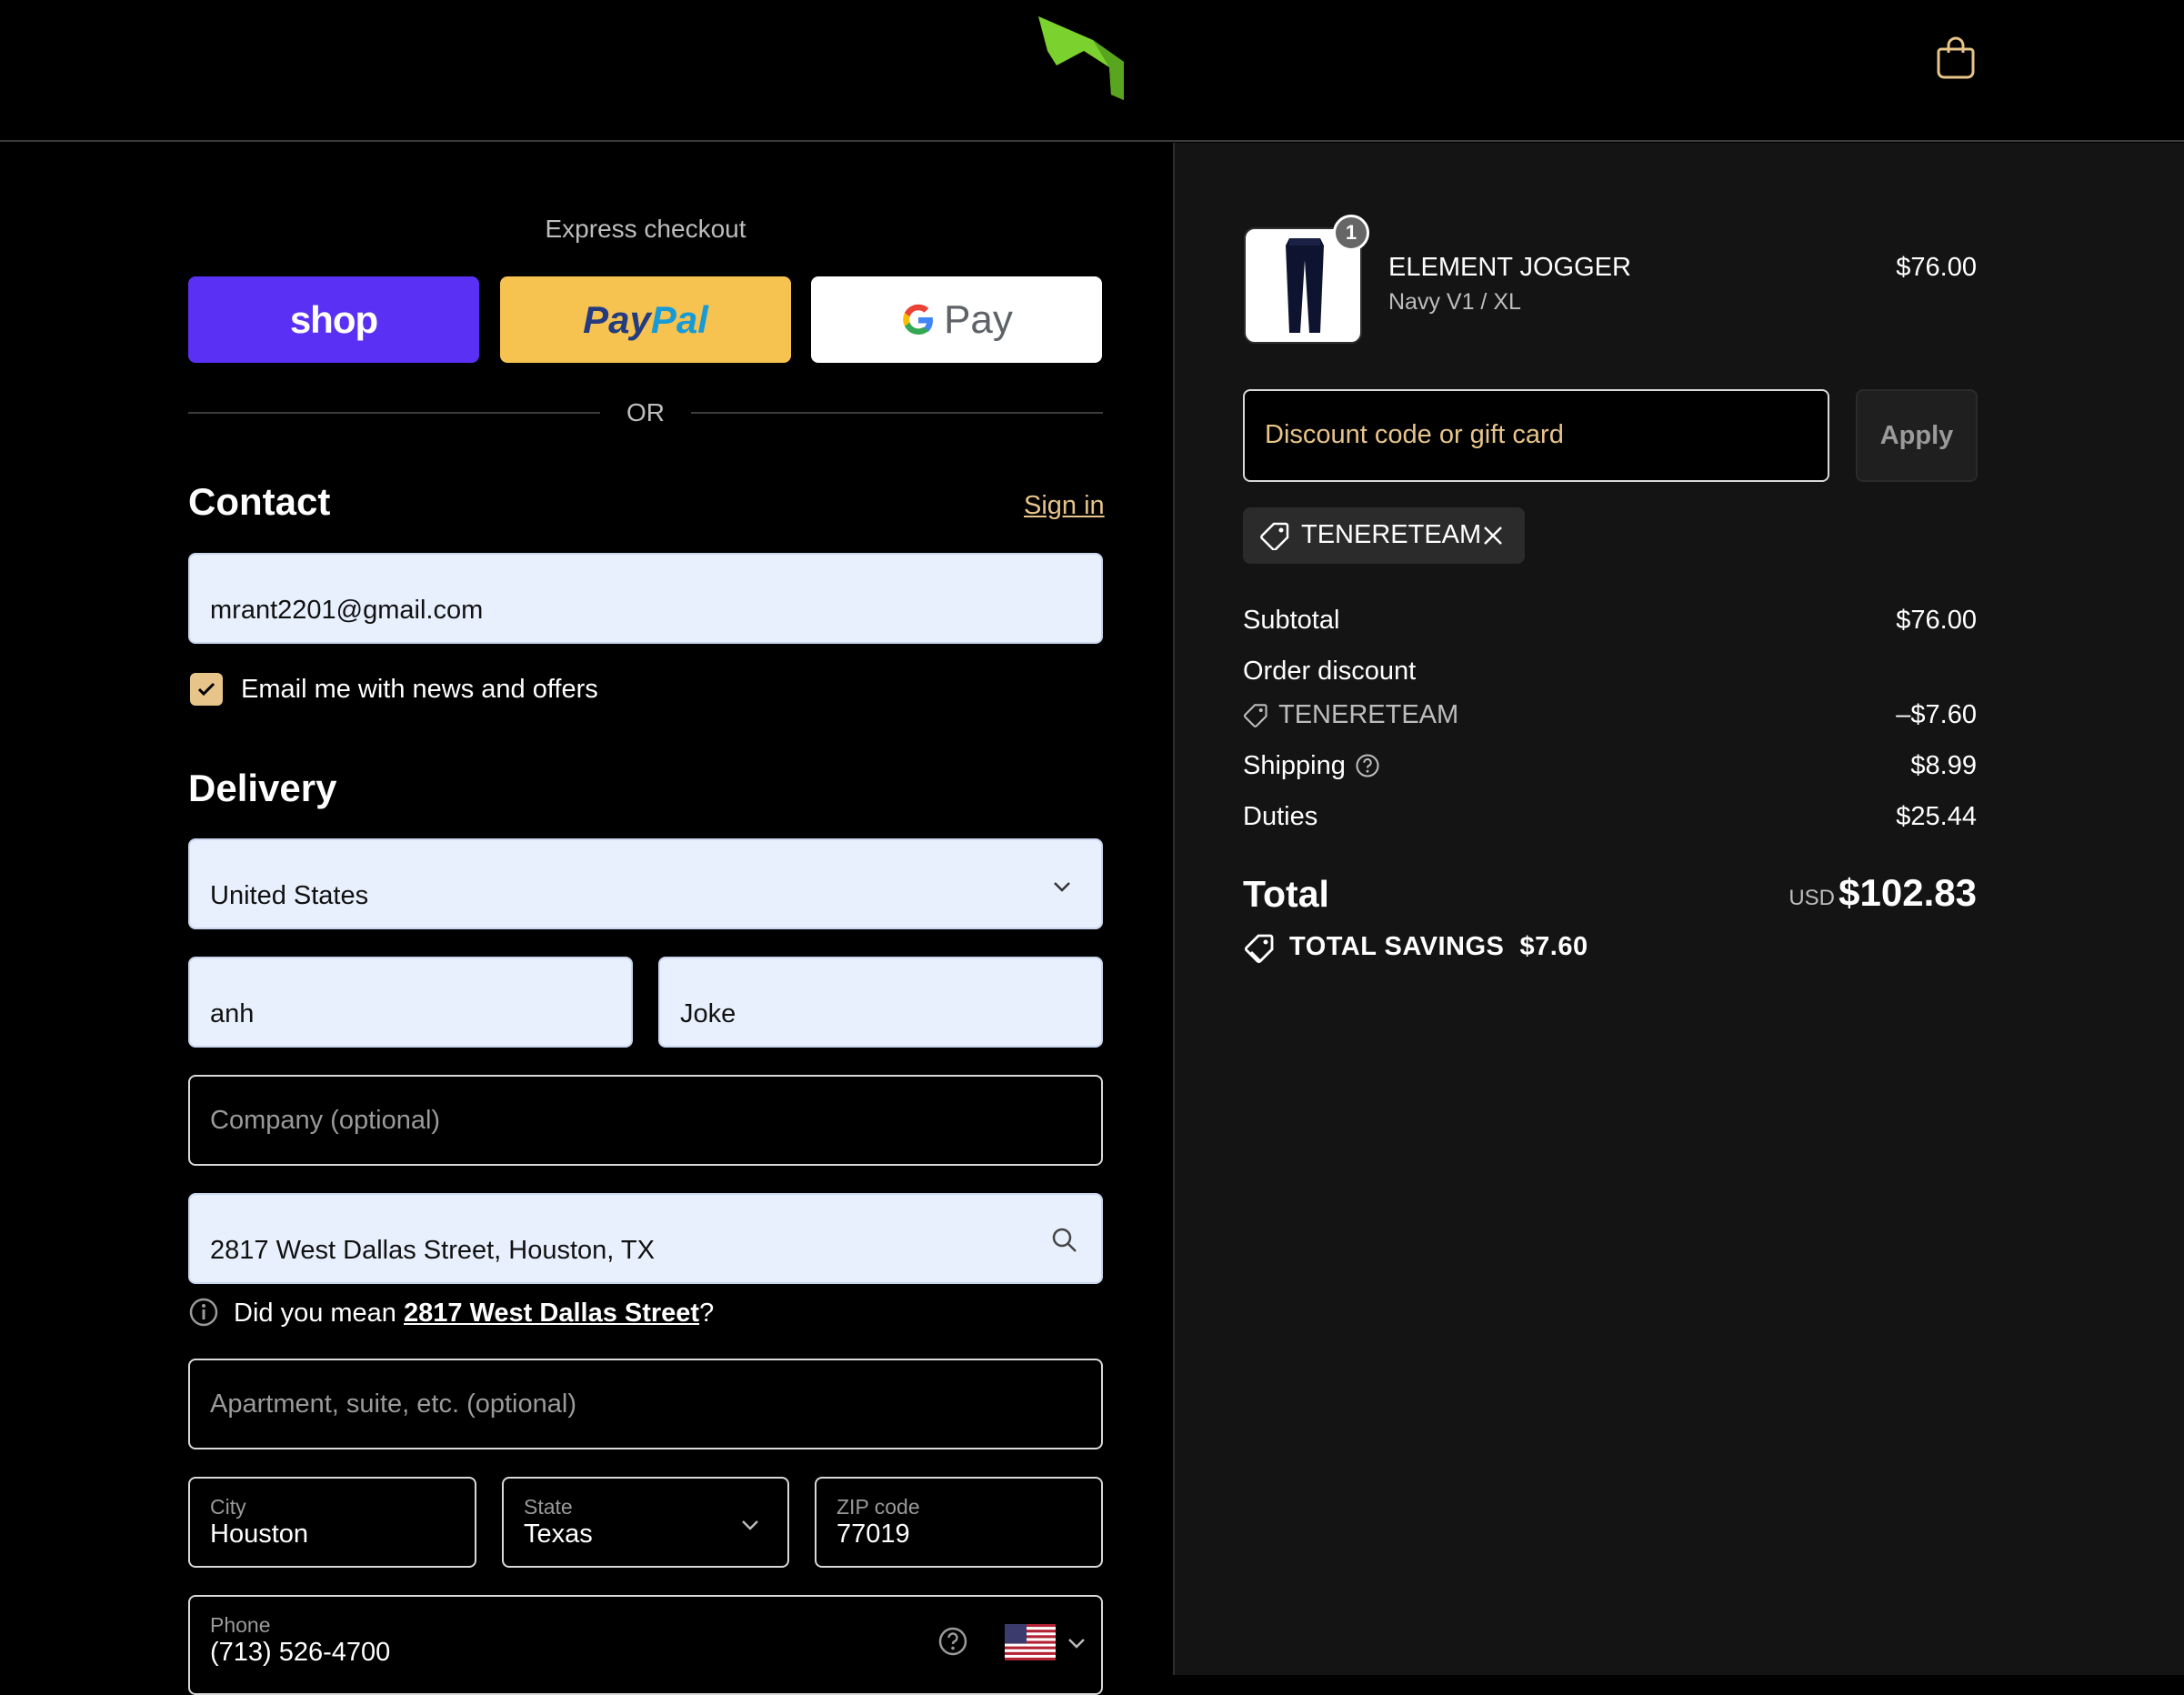 The image size is (2184, 1695). What do you see at coordinates (1553, 947) in the screenshot?
I see `savings-value: $7.60` at bounding box center [1553, 947].